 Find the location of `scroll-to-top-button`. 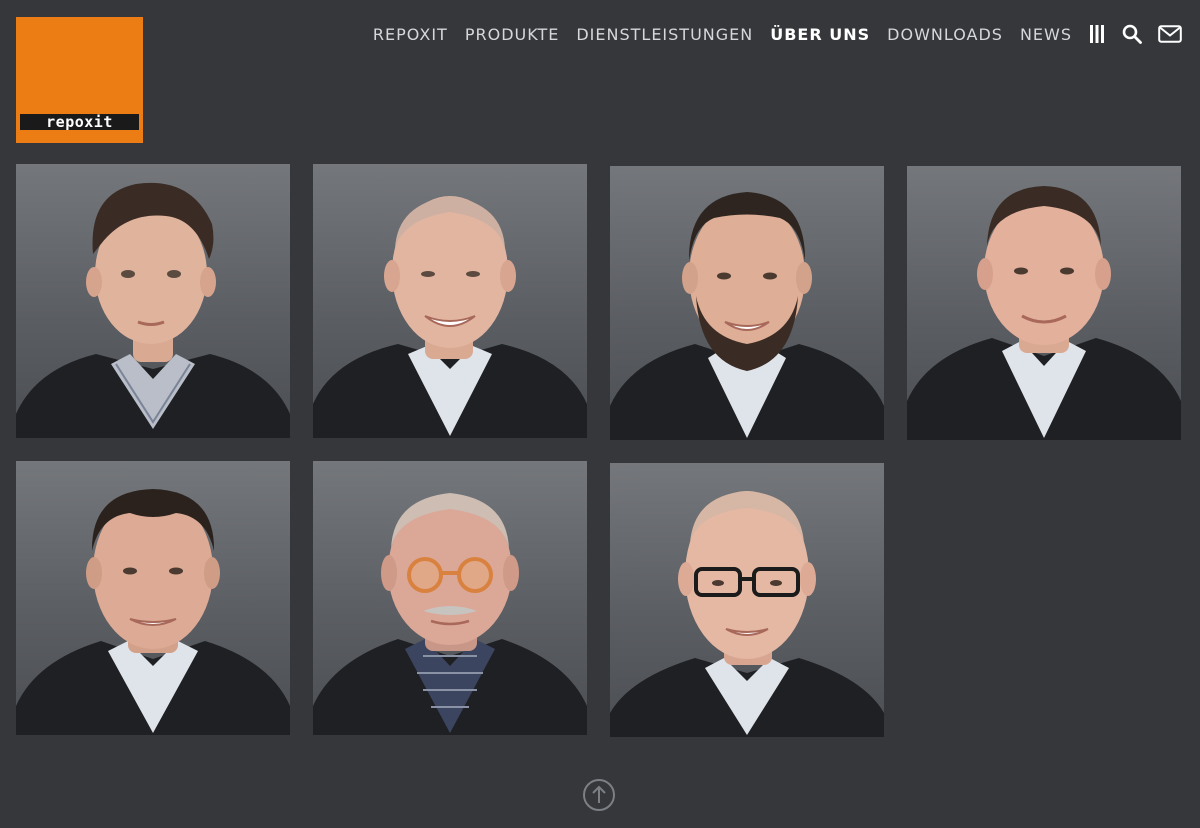

scroll-to-top-button is located at coordinates (599, 795).